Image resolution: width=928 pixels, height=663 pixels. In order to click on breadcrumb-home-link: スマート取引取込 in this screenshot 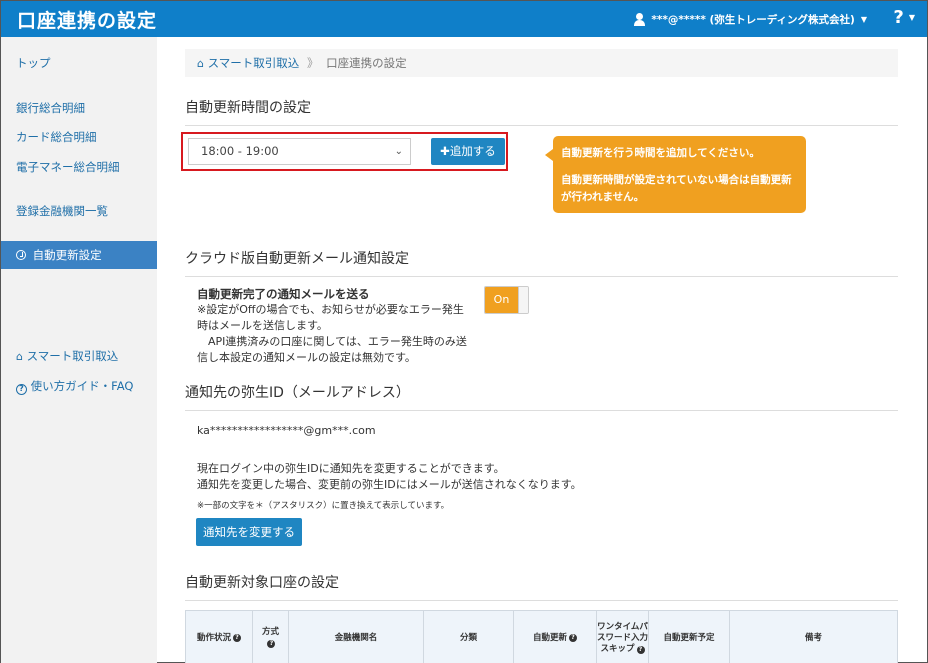, I will do `click(254, 63)`.